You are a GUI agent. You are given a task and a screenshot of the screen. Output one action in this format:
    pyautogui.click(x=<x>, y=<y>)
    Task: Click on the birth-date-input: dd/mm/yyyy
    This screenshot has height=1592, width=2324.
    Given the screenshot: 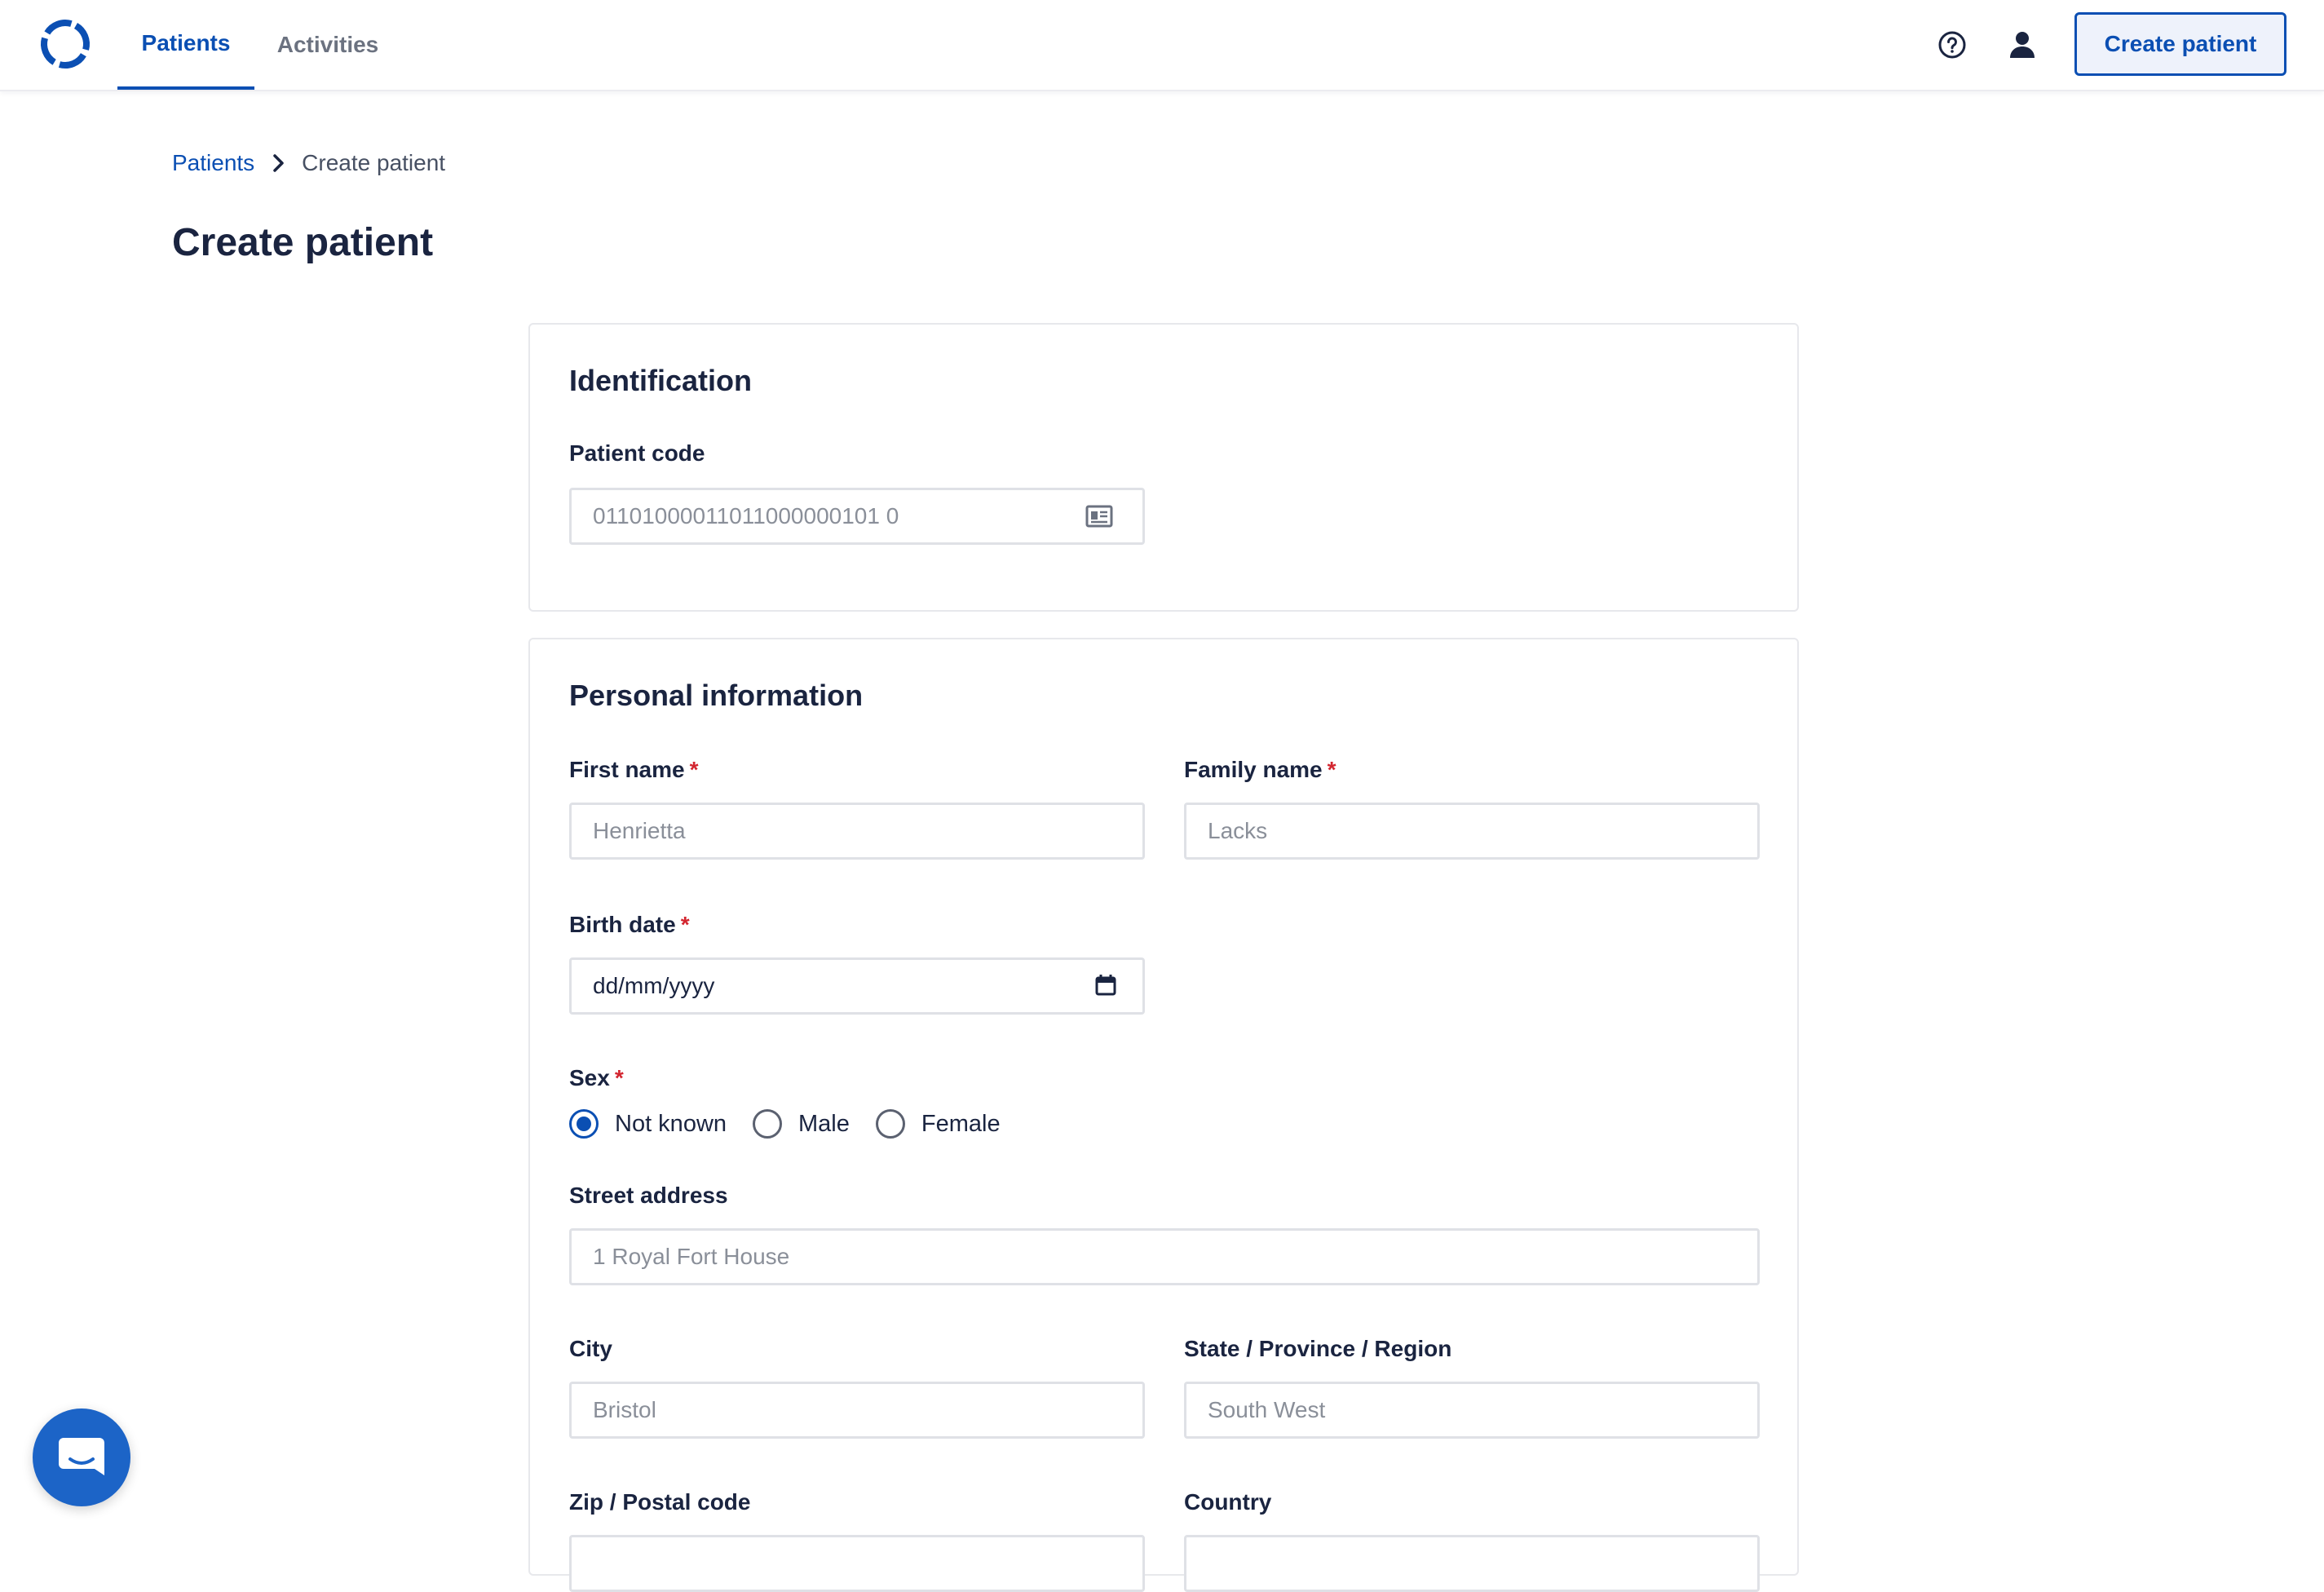 What is the action you would take?
    pyautogui.click(x=857, y=986)
    